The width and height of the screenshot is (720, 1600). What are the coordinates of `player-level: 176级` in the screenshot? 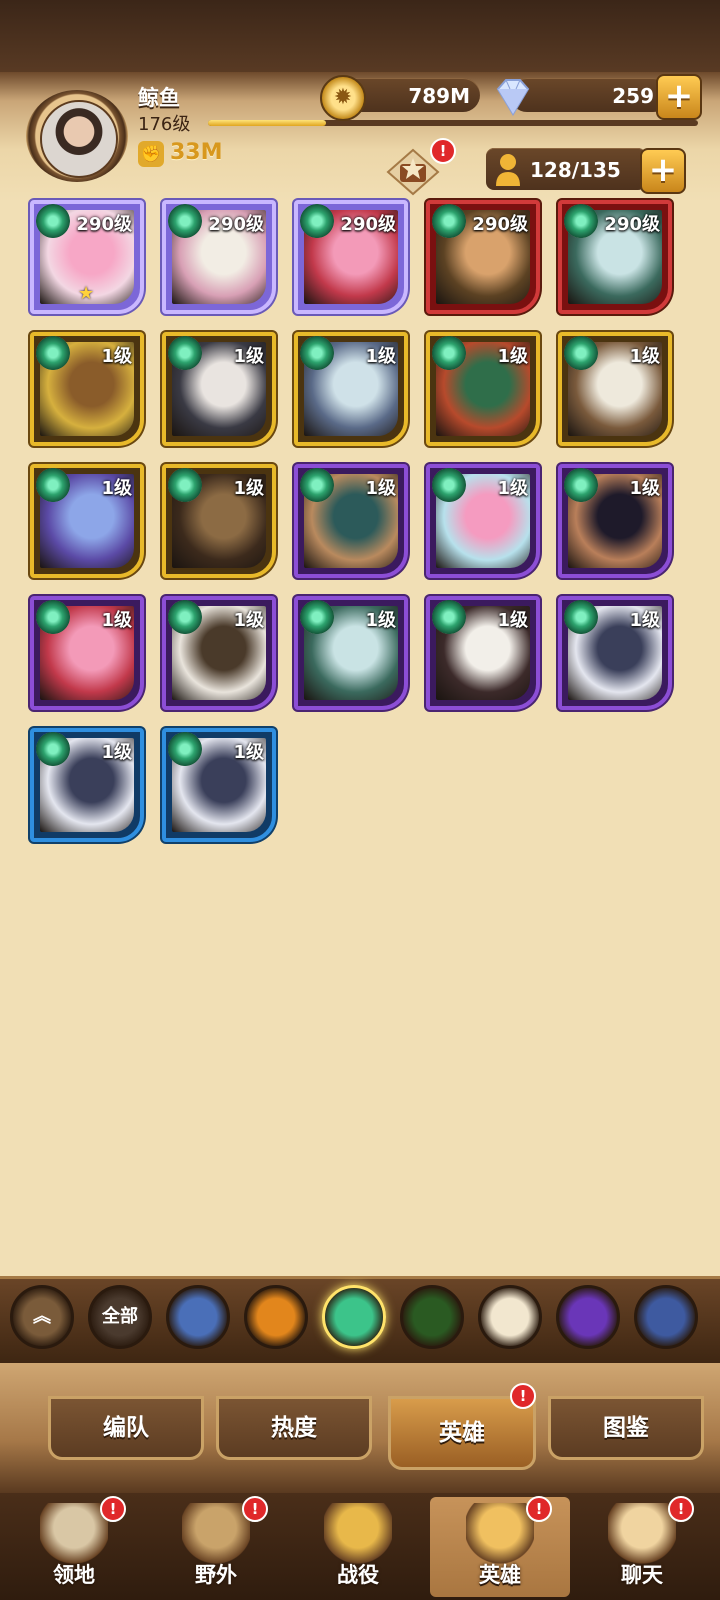 It's located at (164, 124).